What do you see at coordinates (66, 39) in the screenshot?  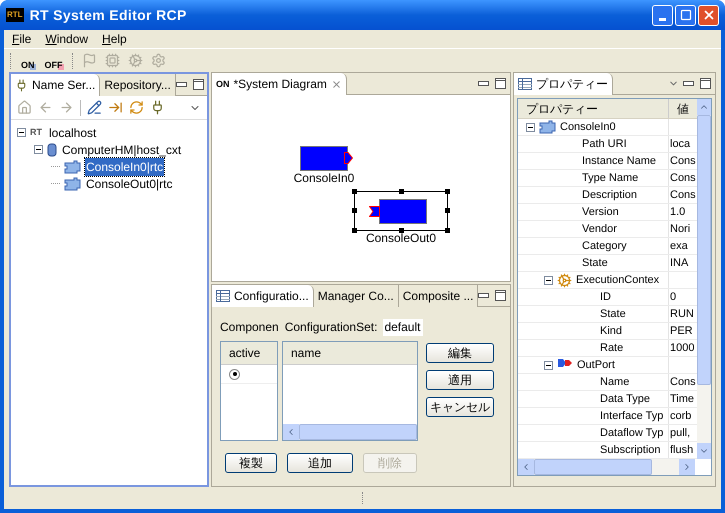 I see `menu-item: Window` at bounding box center [66, 39].